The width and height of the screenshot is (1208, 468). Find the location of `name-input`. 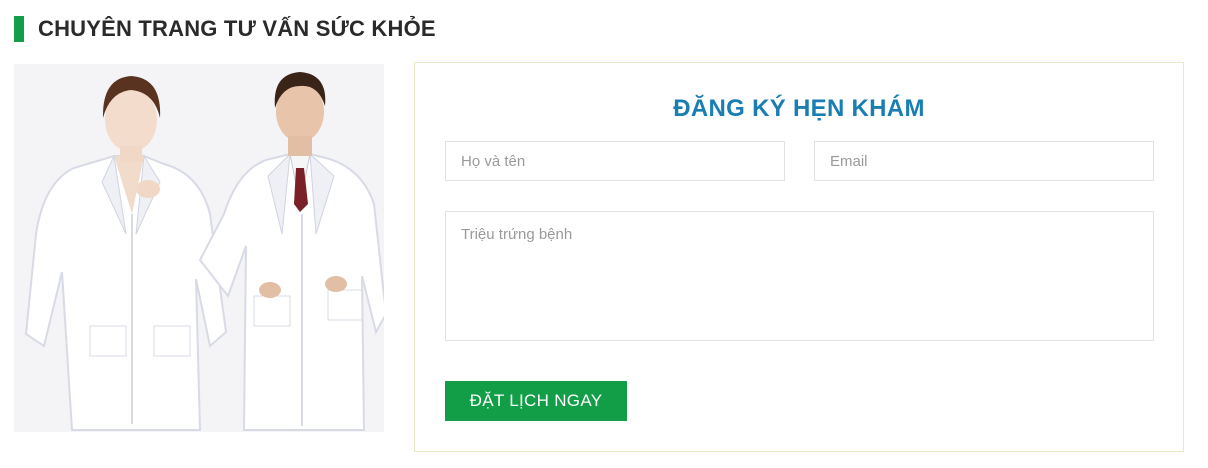

name-input is located at coordinates (615, 161).